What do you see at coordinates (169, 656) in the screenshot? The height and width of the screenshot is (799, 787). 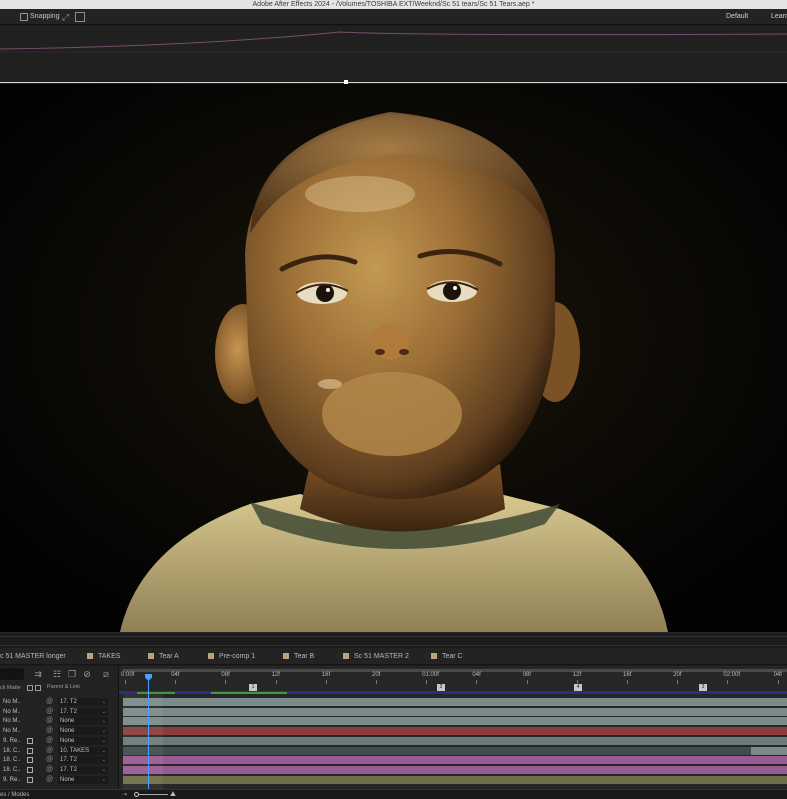 I see `tab-tear-a: Tear A` at bounding box center [169, 656].